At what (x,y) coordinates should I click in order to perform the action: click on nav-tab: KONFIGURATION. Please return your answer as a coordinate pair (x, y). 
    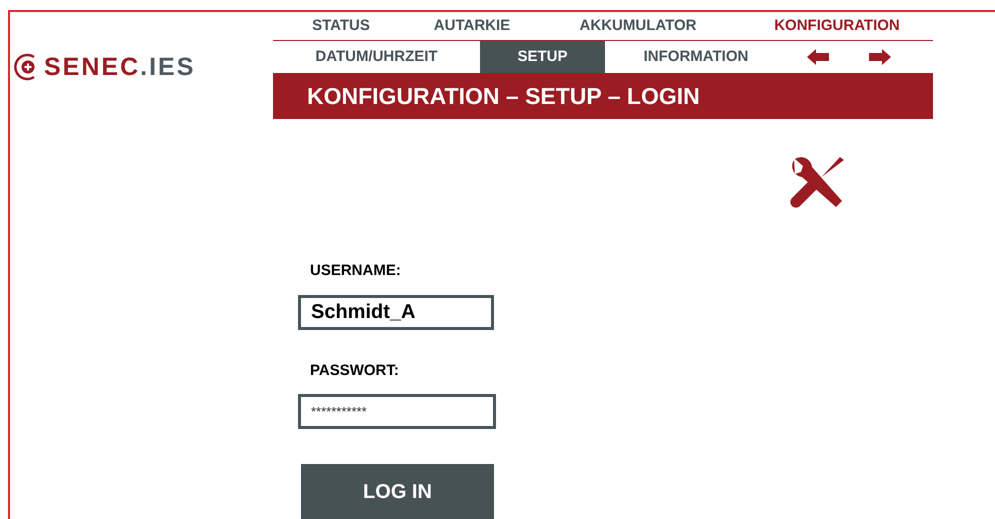
    Looking at the image, I should click on (837, 26).